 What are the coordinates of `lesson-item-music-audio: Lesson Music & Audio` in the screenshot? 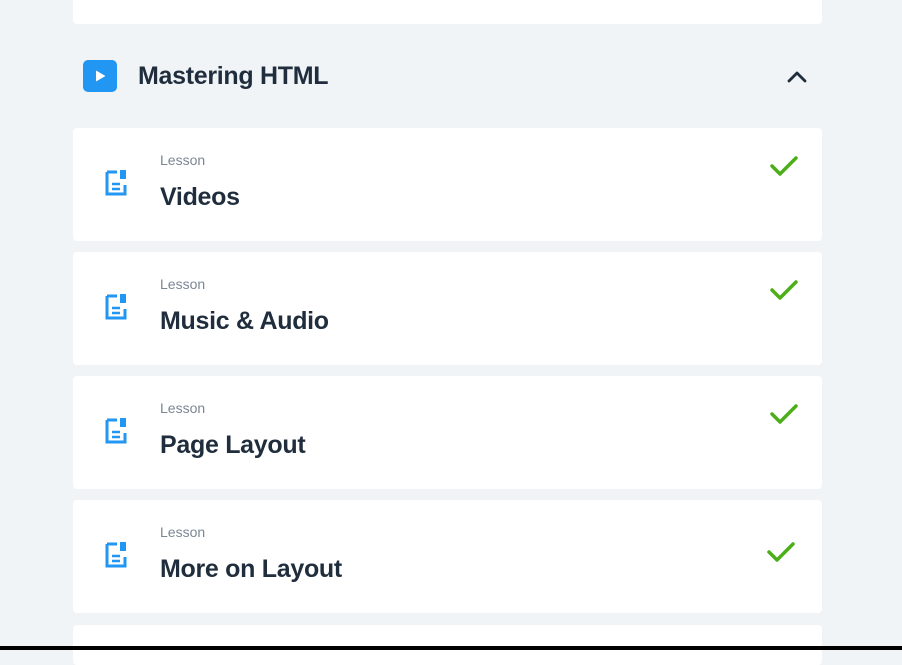 It's located at (447, 308).